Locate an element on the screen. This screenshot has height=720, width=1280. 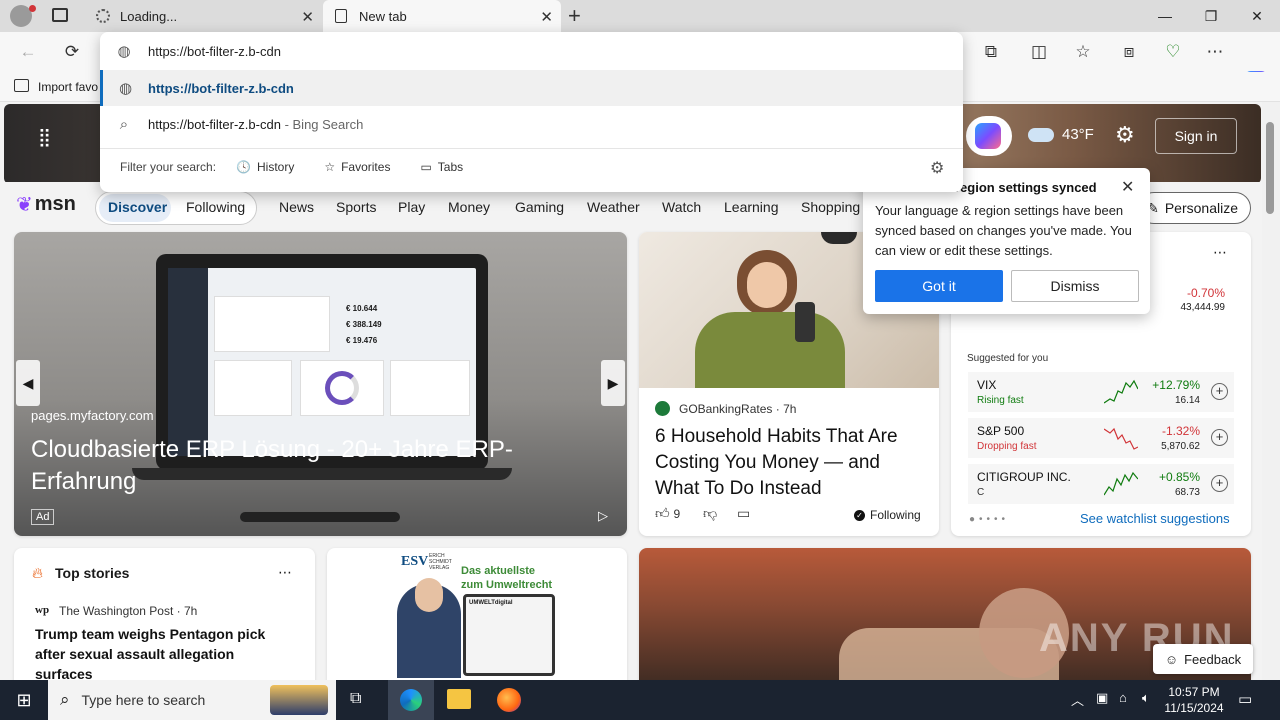
temperature: 43°F is located at coordinates (1078, 134).